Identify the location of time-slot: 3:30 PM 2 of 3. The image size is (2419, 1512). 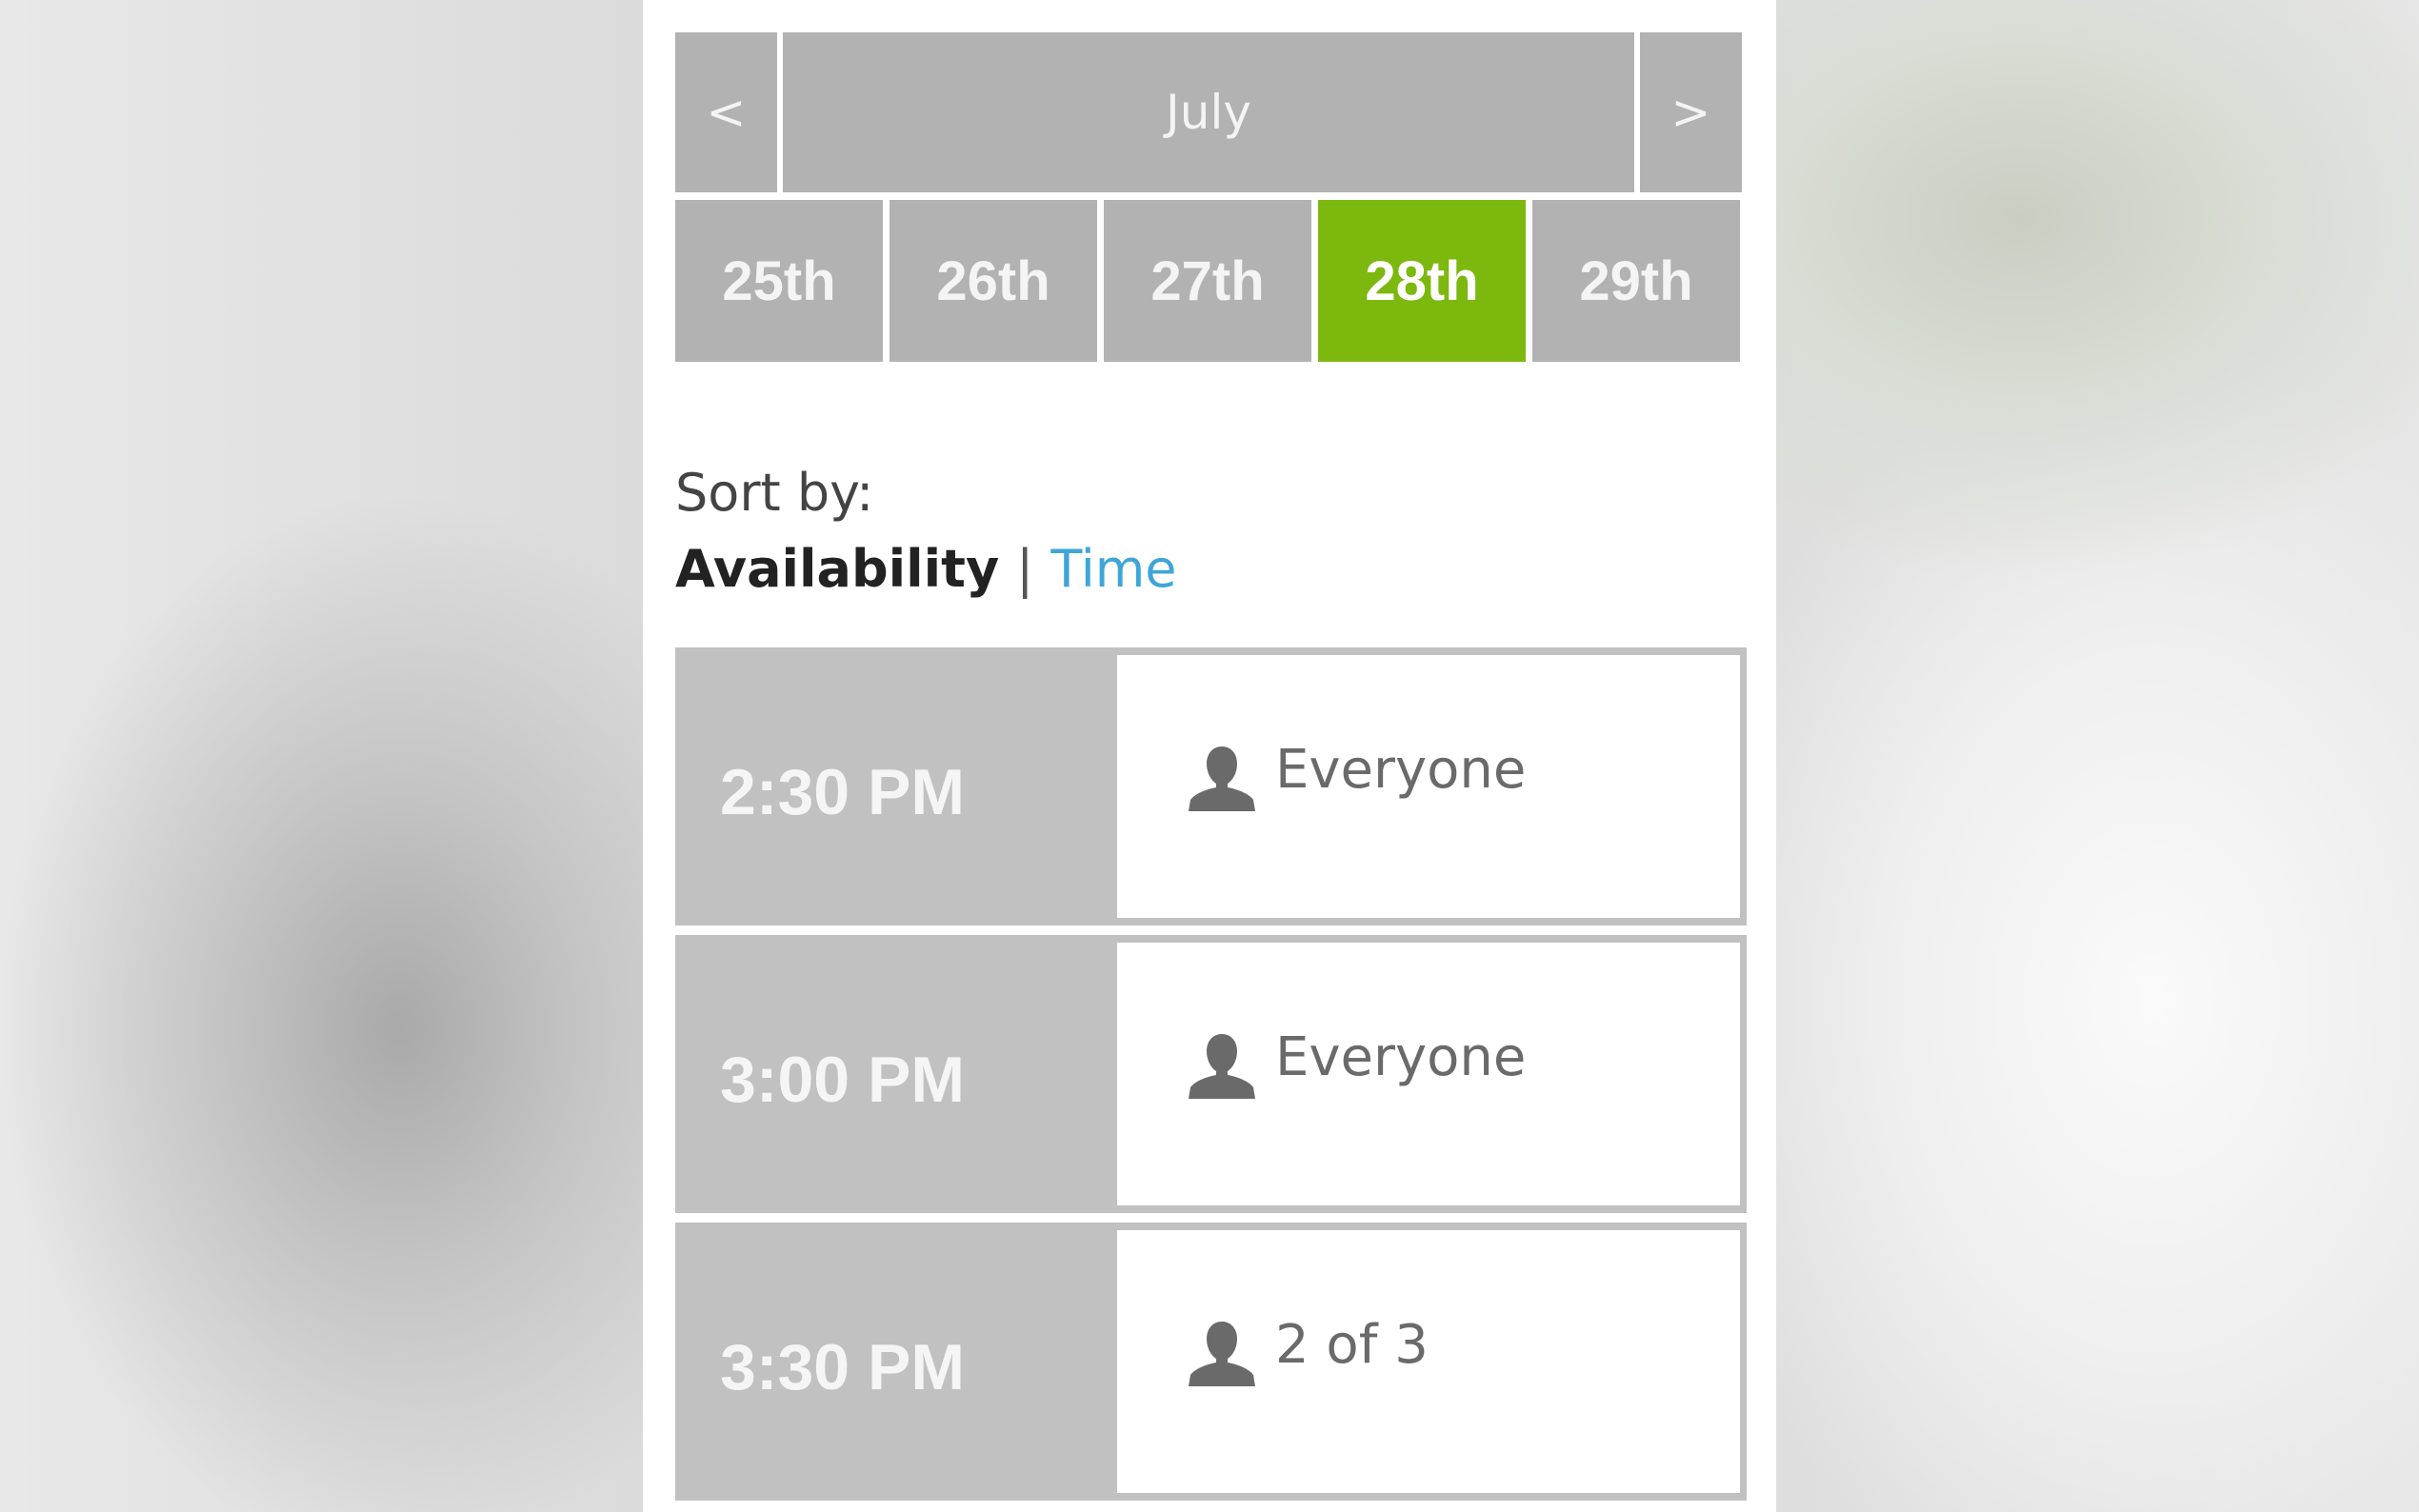
(1211, 1362).